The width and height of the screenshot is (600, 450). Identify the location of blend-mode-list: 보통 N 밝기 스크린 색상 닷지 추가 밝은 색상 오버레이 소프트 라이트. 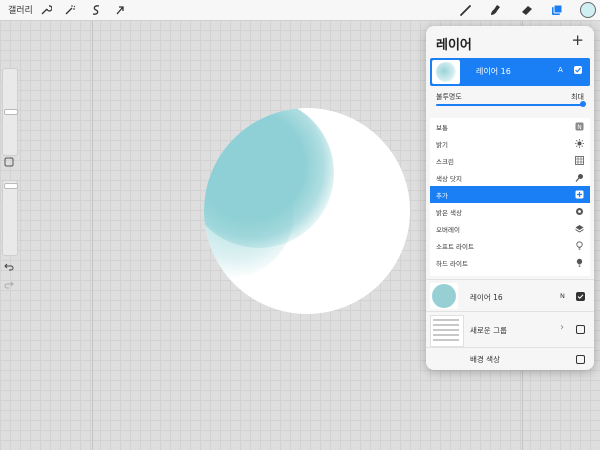
(510, 197).